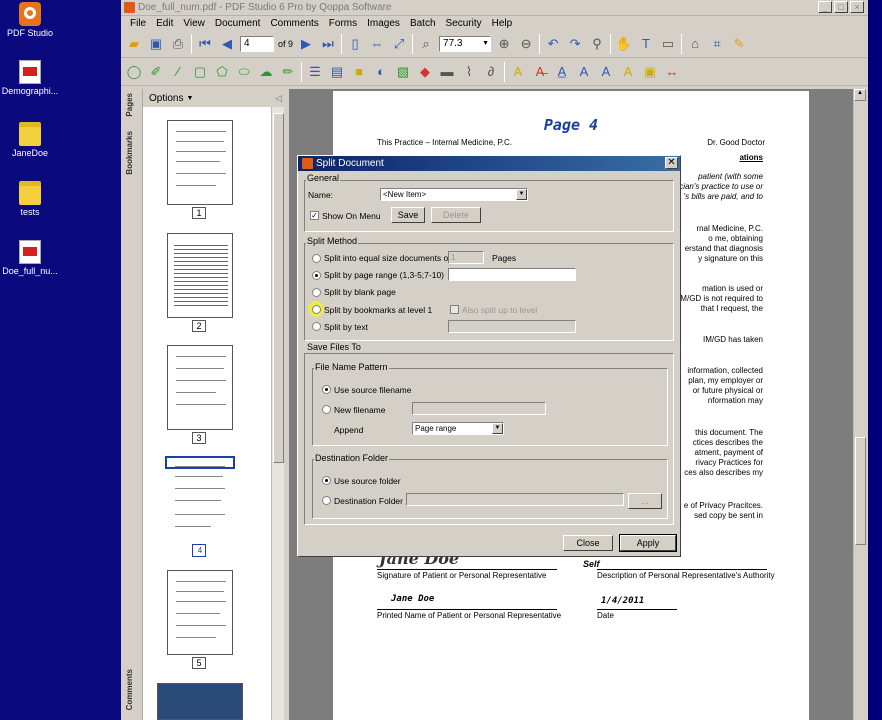 The width and height of the screenshot is (882, 720). Describe the element at coordinates (326, 500) in the screenshot. I see `destination-folder-radio` at that location.